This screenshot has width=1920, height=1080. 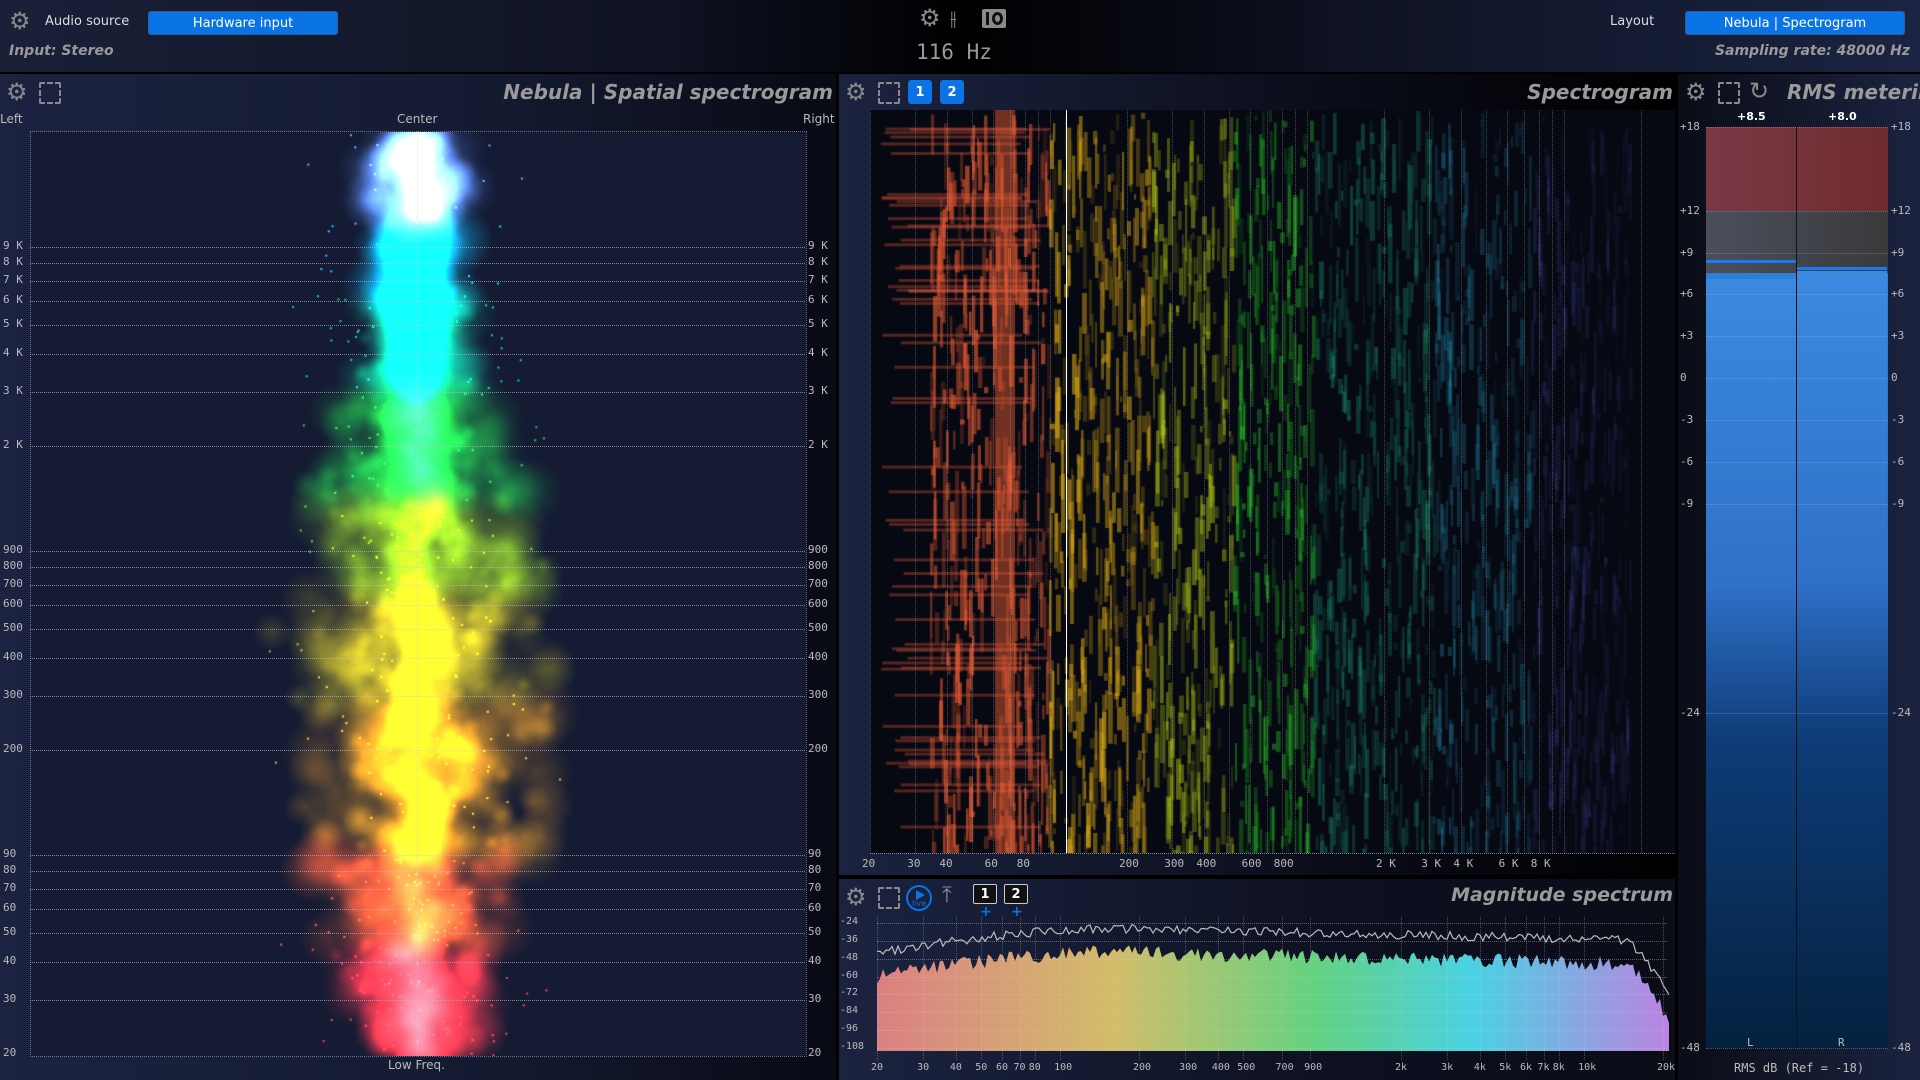 I want to click on freq-tick-right: 8 K, so click(x=818, y=261).